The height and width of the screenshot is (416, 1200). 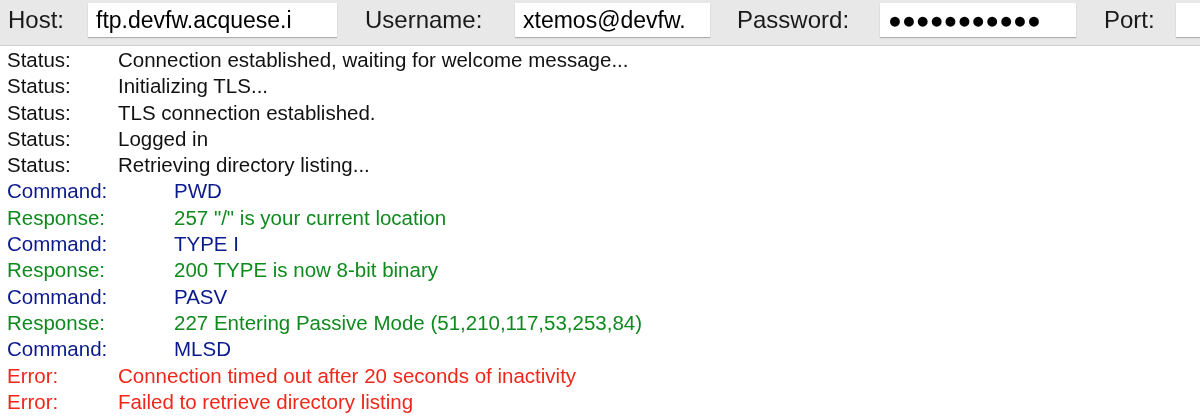 What do you see at coordinates (612, 20) in the screenshot?
I see `input-field: xtemos@devfw.` at bounding box center [612, 20].